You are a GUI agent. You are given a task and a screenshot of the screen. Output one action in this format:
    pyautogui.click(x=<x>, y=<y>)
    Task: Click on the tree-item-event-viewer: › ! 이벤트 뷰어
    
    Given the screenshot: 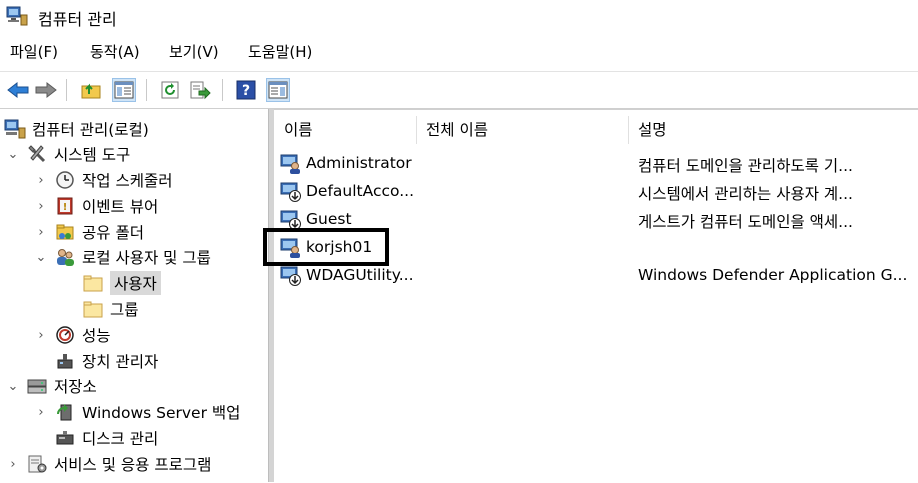 What is the action you would take?
    pyautogui.click(x=96, y=206)
    